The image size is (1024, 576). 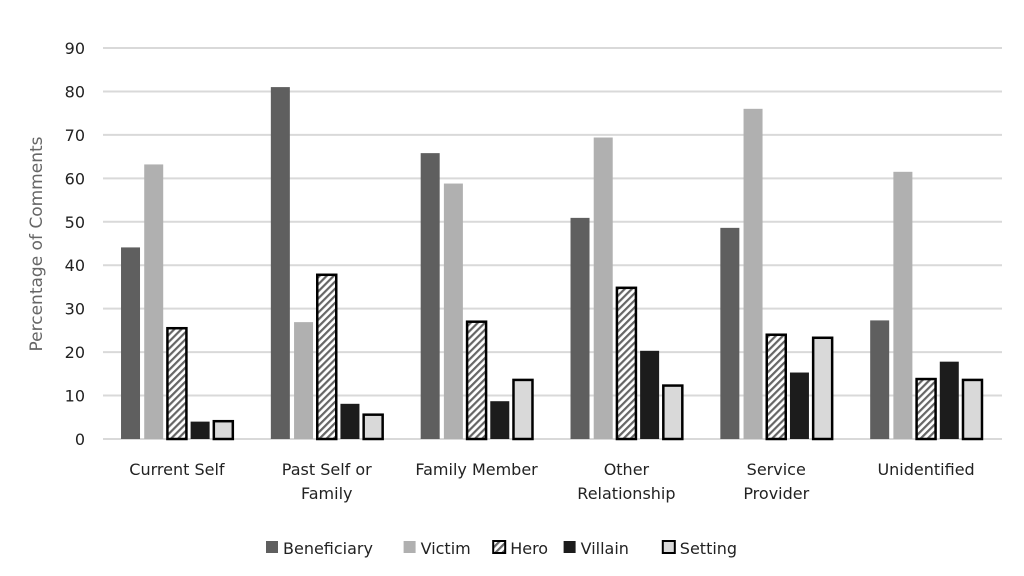 I want to click on legend-swatch-villain, so click(x=569, y=547).